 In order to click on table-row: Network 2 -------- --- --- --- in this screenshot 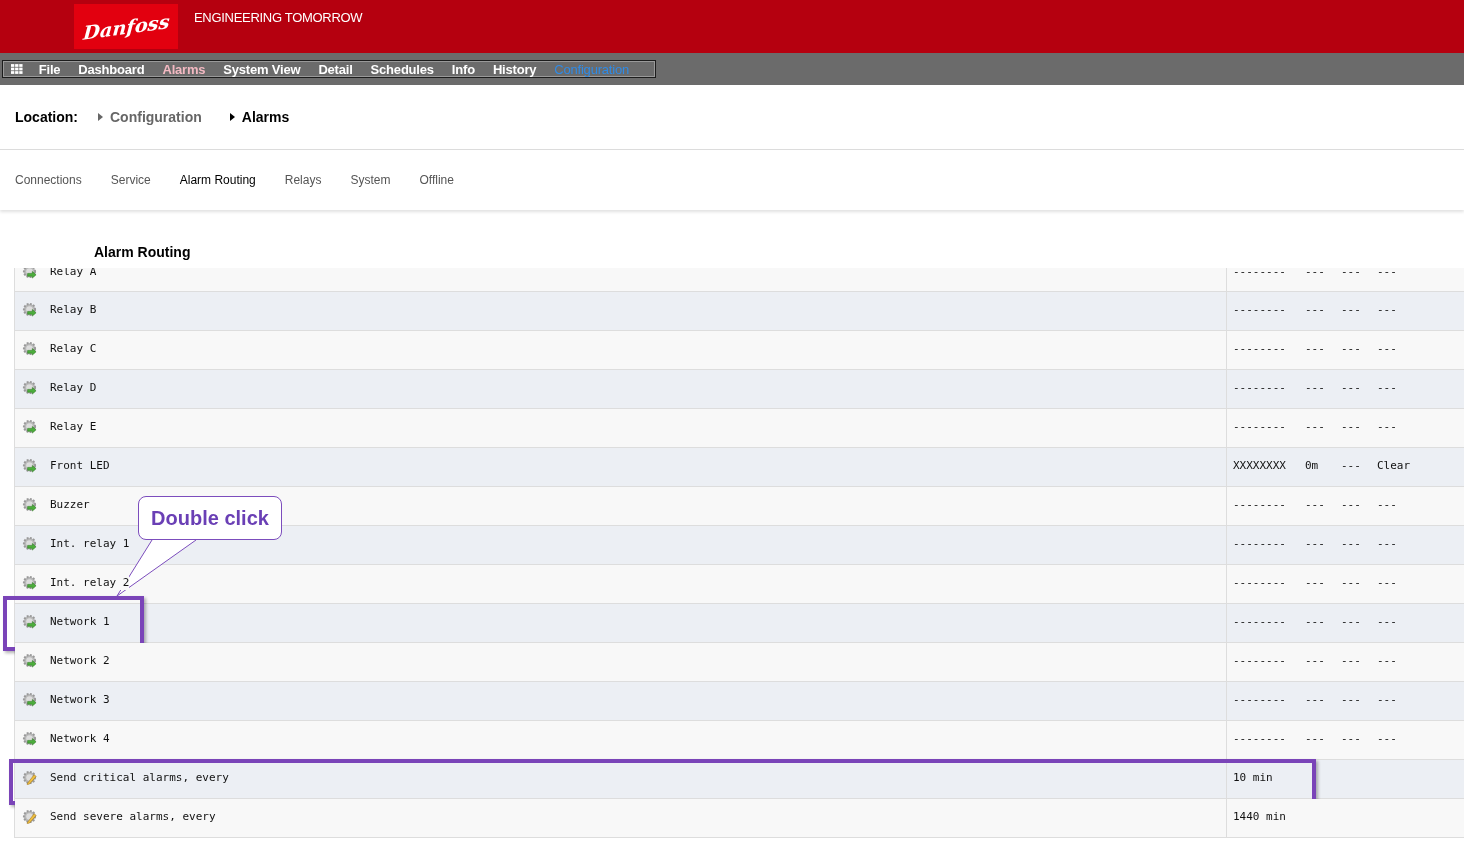, I will do `click(739, 662)`.